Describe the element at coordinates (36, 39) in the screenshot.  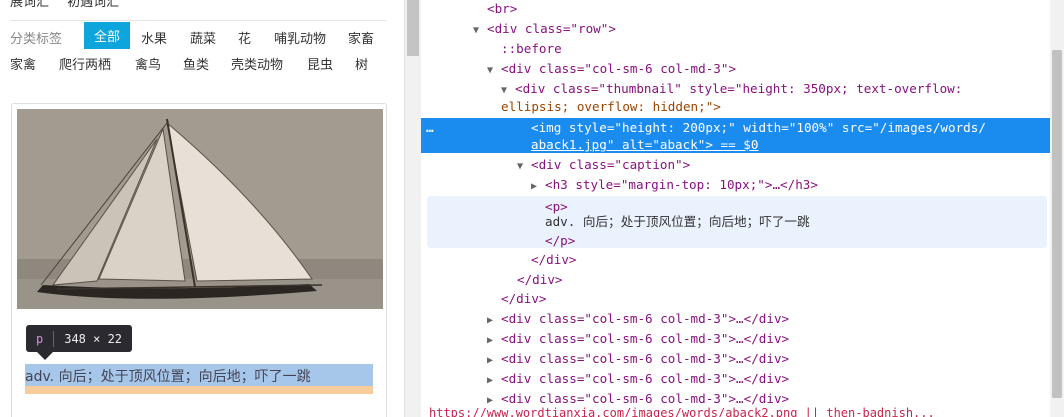
I see `tag-label: 分类标签` at that location.